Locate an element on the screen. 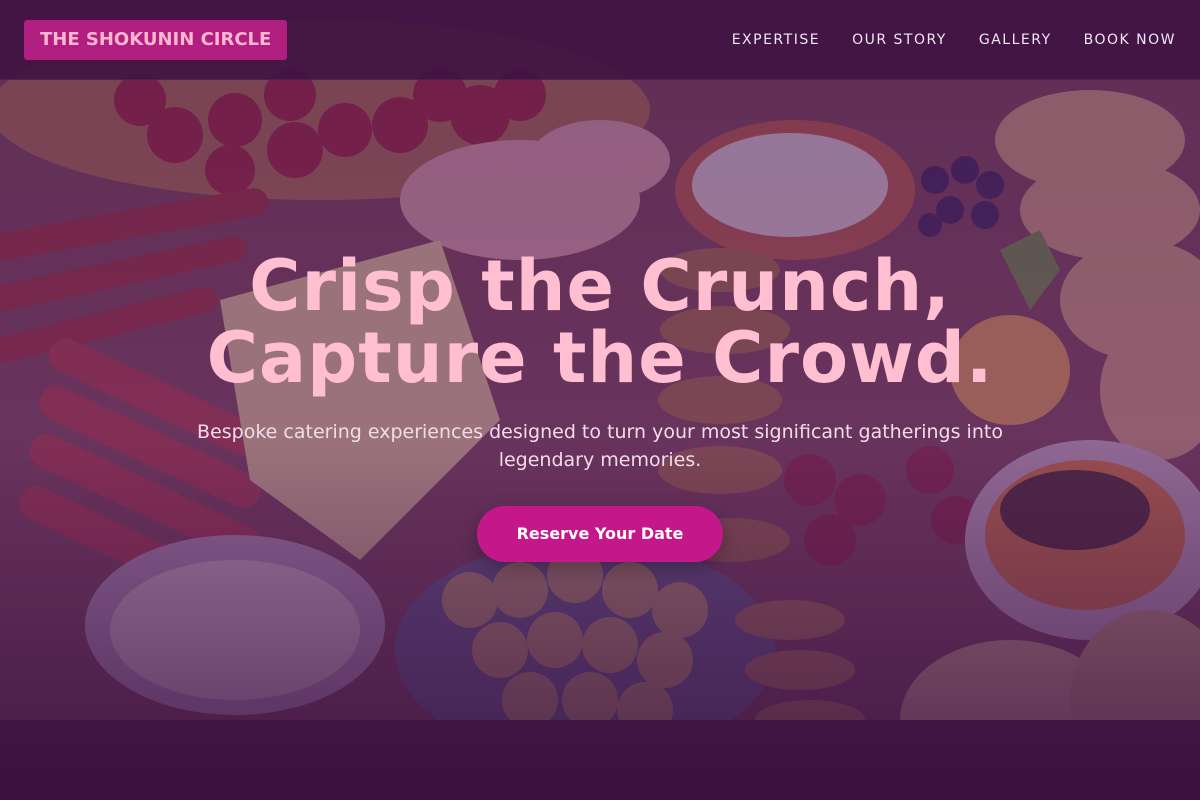  hero-headline-line-2: Capture the Crowd. is located at coordinates (600, 358).